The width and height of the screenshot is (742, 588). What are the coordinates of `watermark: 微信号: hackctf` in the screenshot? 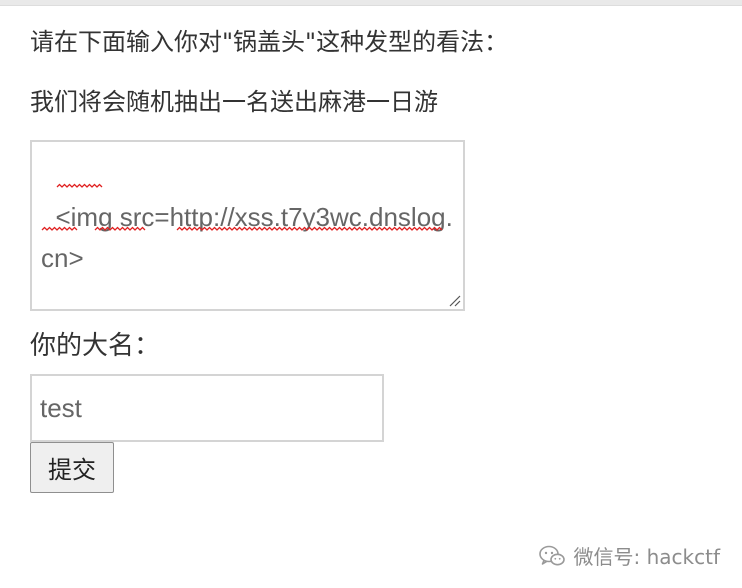 It's located at (629, 555).